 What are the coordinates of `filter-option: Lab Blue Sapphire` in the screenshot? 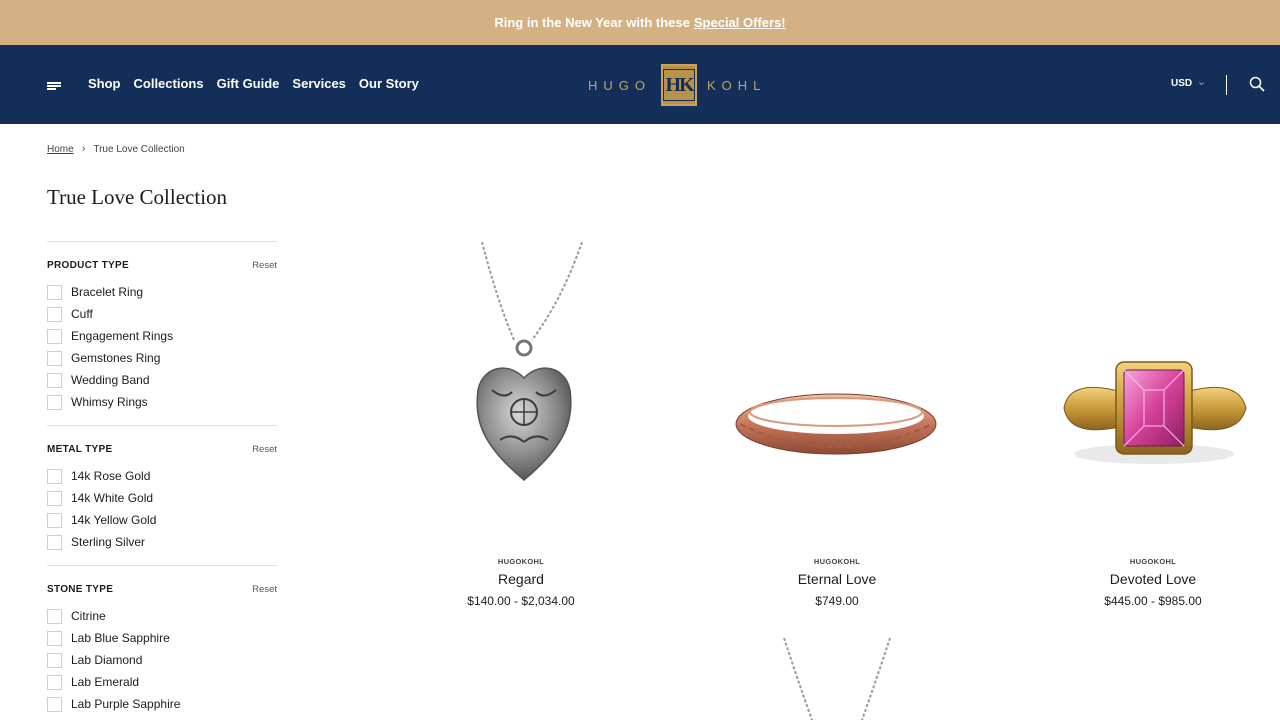 It's located at (162, 638).